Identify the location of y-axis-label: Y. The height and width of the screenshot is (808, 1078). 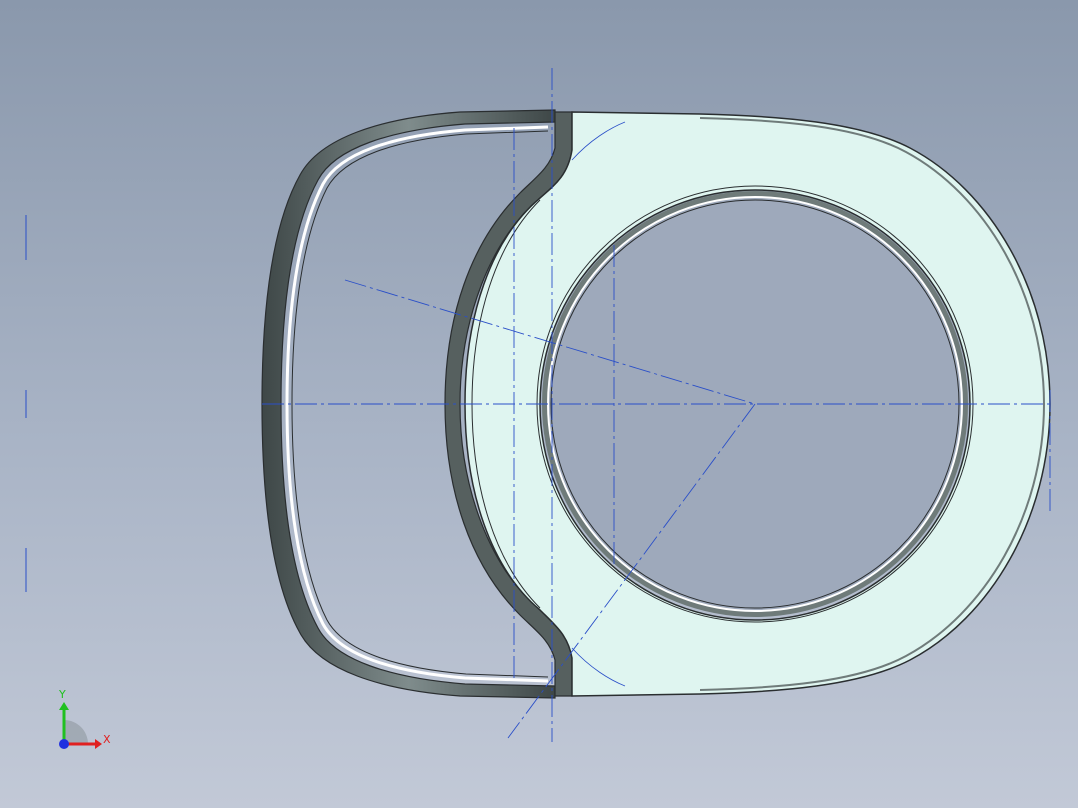
(62, 694).